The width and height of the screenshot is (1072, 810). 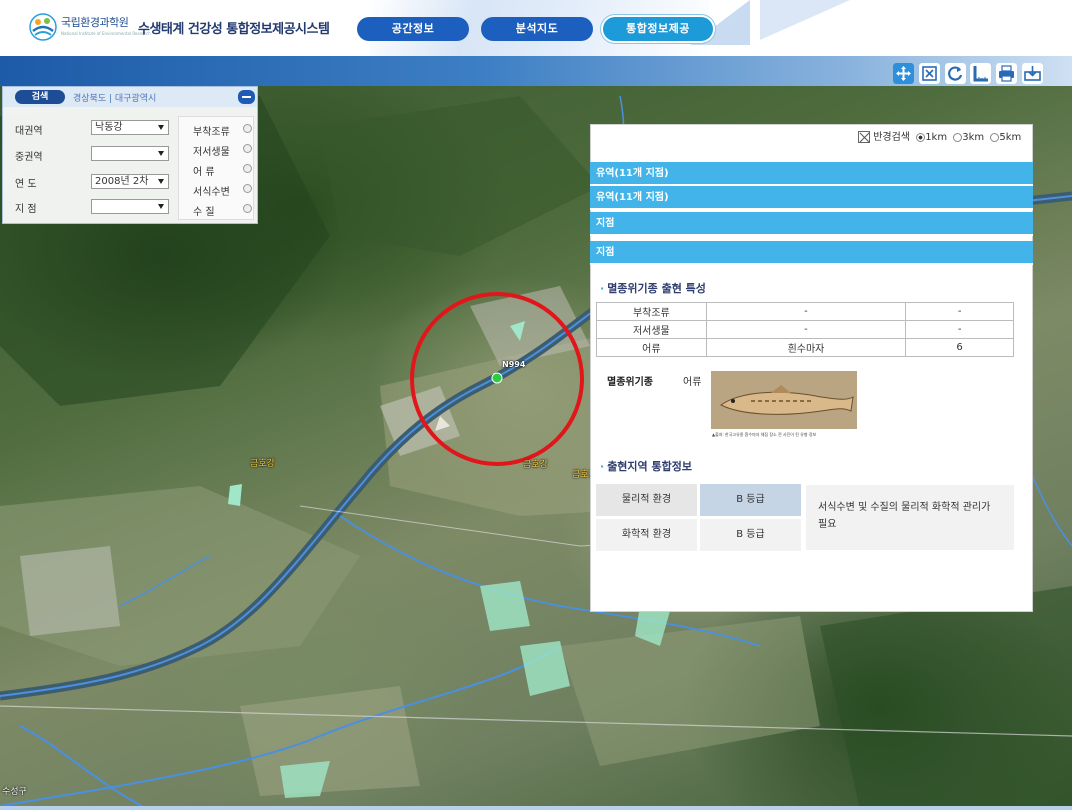 I want to click on region-title-text: 출현지역 통합정보, so click(x=649, y=466).